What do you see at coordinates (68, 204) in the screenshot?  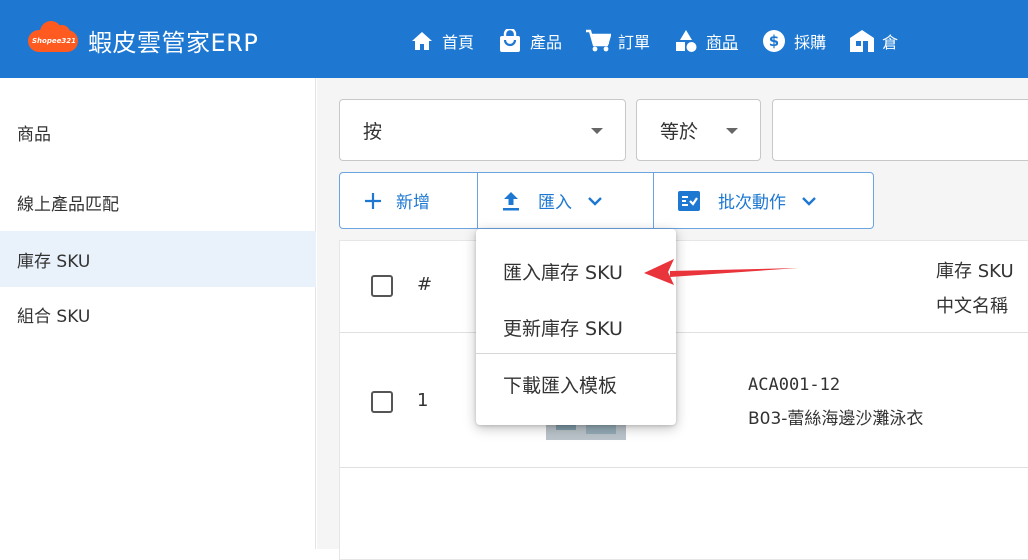 I see `sidebar-item-label: 線上產品匹配` at bounding box center [68, 204].